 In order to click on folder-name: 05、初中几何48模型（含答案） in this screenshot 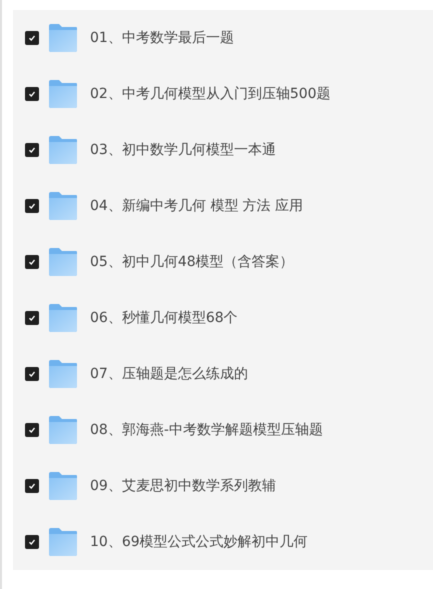, I will do `click(192, 262)`.